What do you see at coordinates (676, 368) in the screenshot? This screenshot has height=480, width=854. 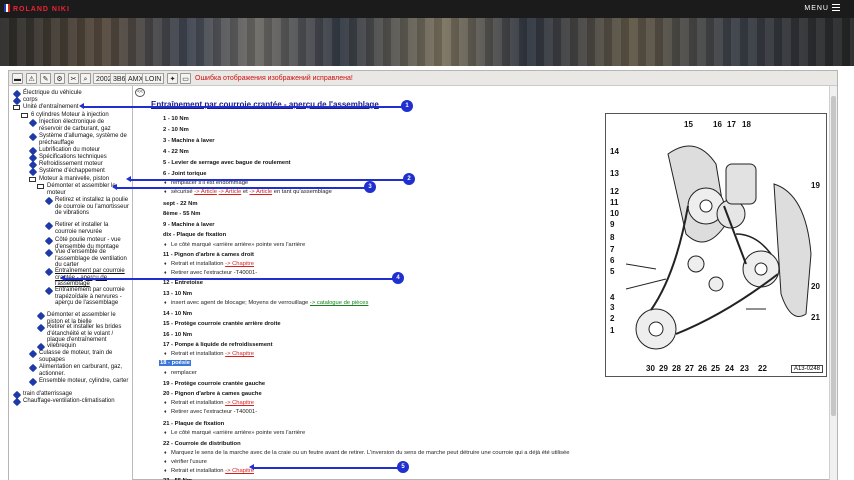 I see `figure-callout-number: 28` at bounding box center [676, 368].